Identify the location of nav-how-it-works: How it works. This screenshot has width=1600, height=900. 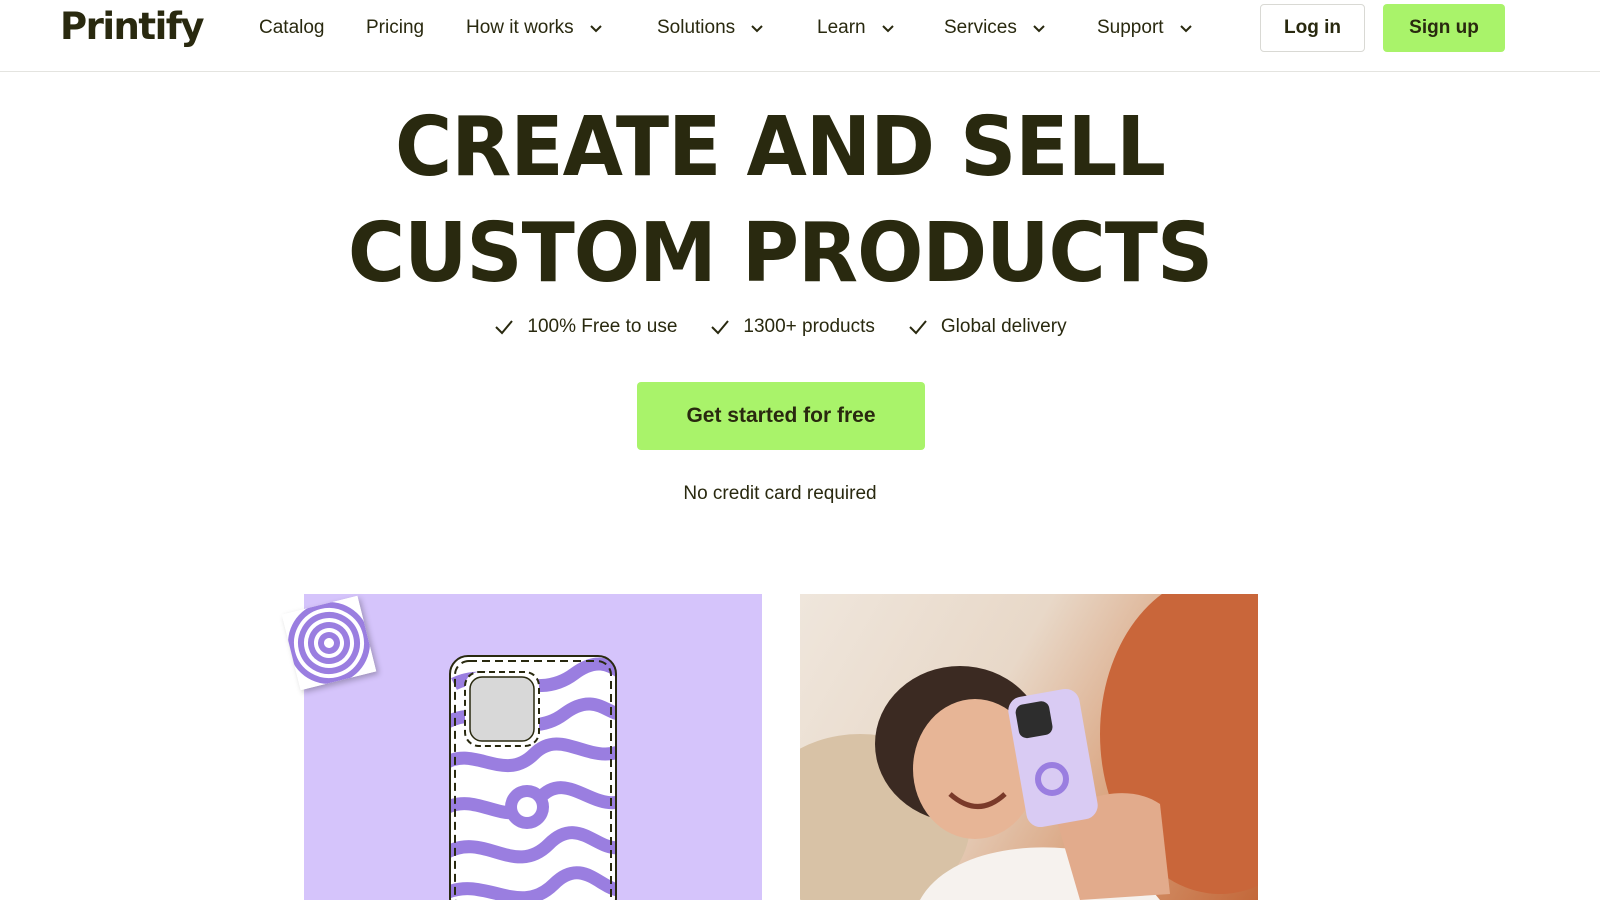
(535, 28).